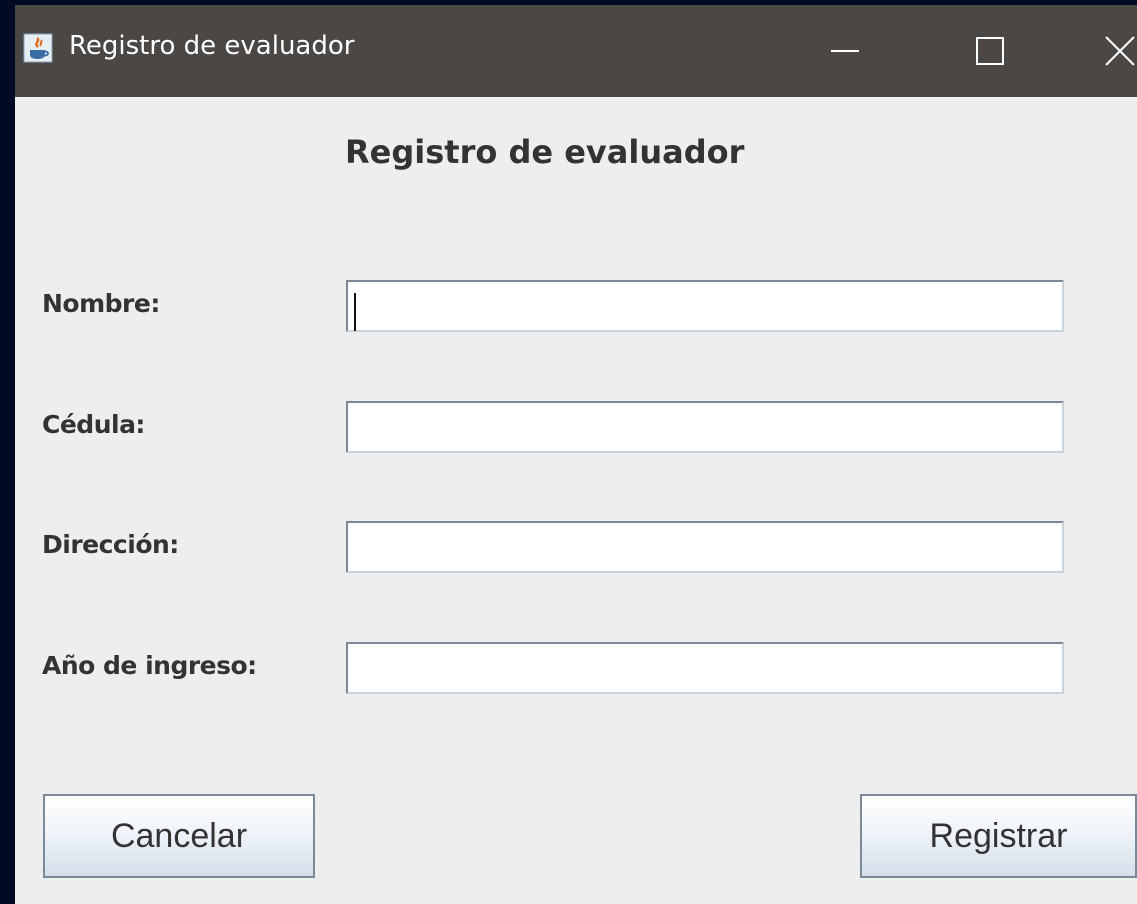 This screenshot has height=904, width=1137. What do you see at coordinates (705, 306) in the screenshot?
I see `nombre-field` at bounding box center [705, 306].